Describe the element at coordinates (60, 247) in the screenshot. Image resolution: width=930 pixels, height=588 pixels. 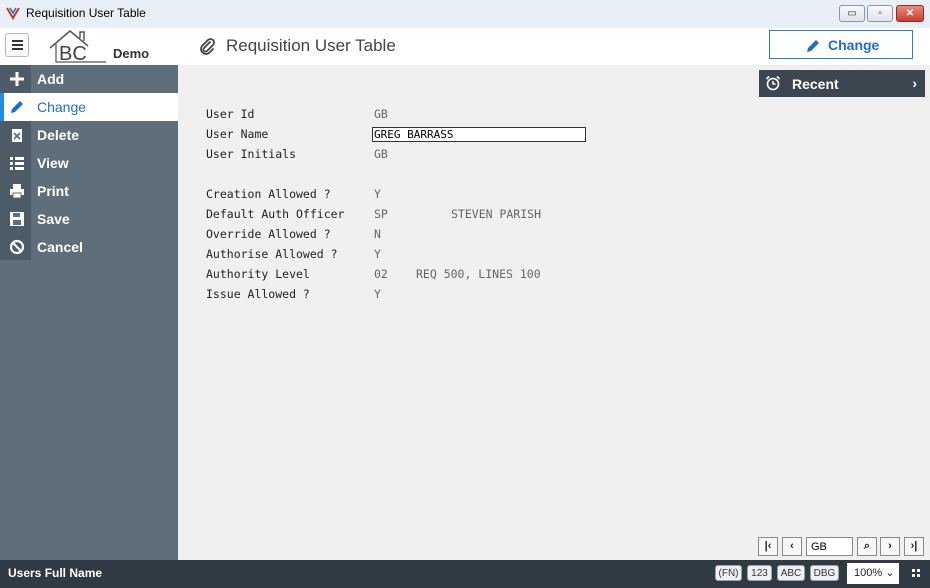
I see `sidebar-item-label: Cancel` at that location.